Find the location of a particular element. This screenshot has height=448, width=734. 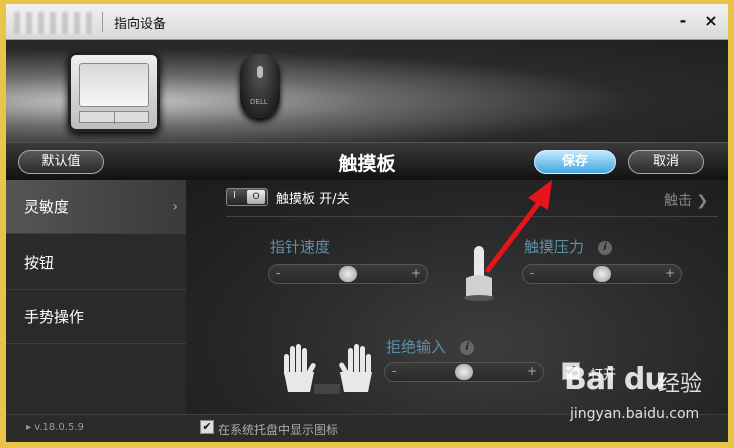

tray-icon-checkbox: ✔ is located at coordinates (207, 427).